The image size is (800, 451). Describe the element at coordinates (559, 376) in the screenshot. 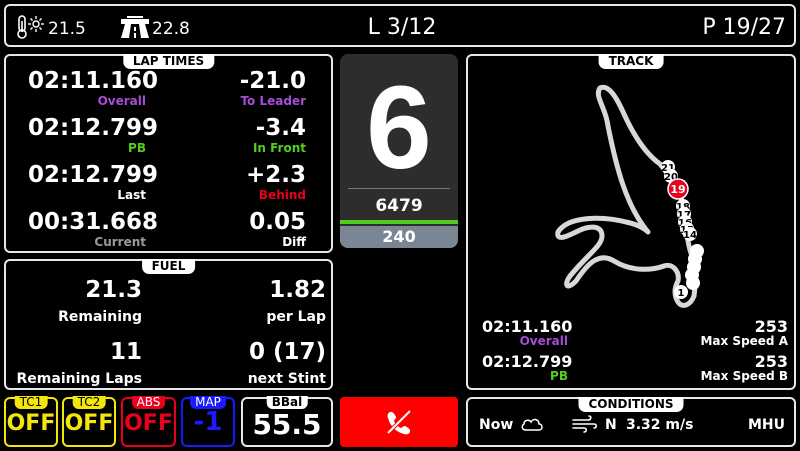

I see `track-pb-label: PB` at that location.